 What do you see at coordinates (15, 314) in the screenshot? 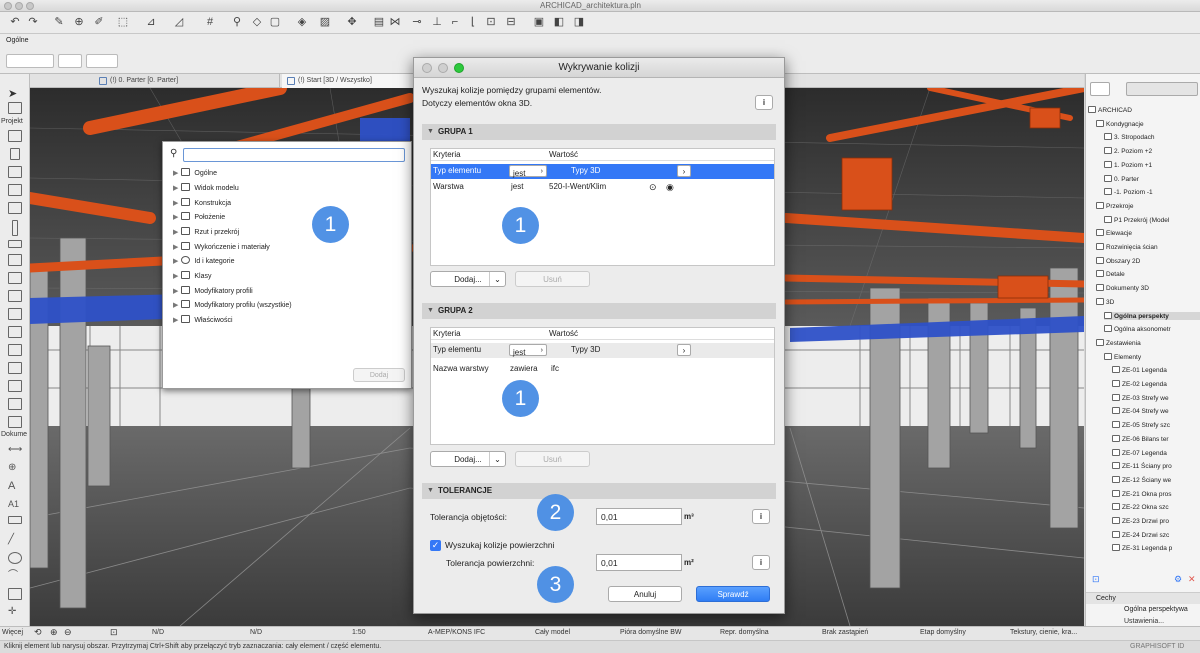
I see `morph-tool-icon` at bounding box center [15, 314].